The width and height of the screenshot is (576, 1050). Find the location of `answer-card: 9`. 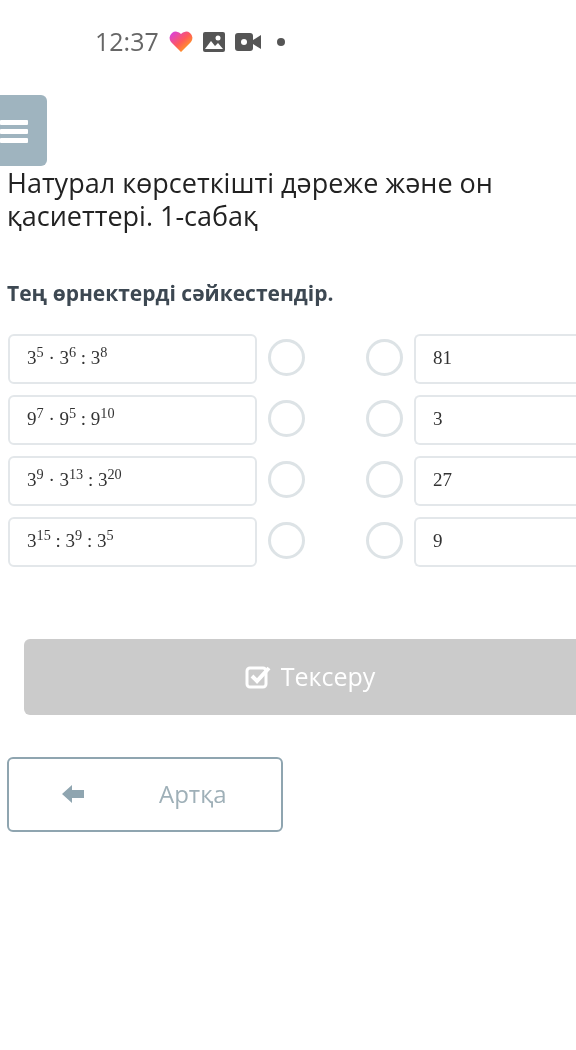

answer-card: 9 is located at coordinates (495, 541).